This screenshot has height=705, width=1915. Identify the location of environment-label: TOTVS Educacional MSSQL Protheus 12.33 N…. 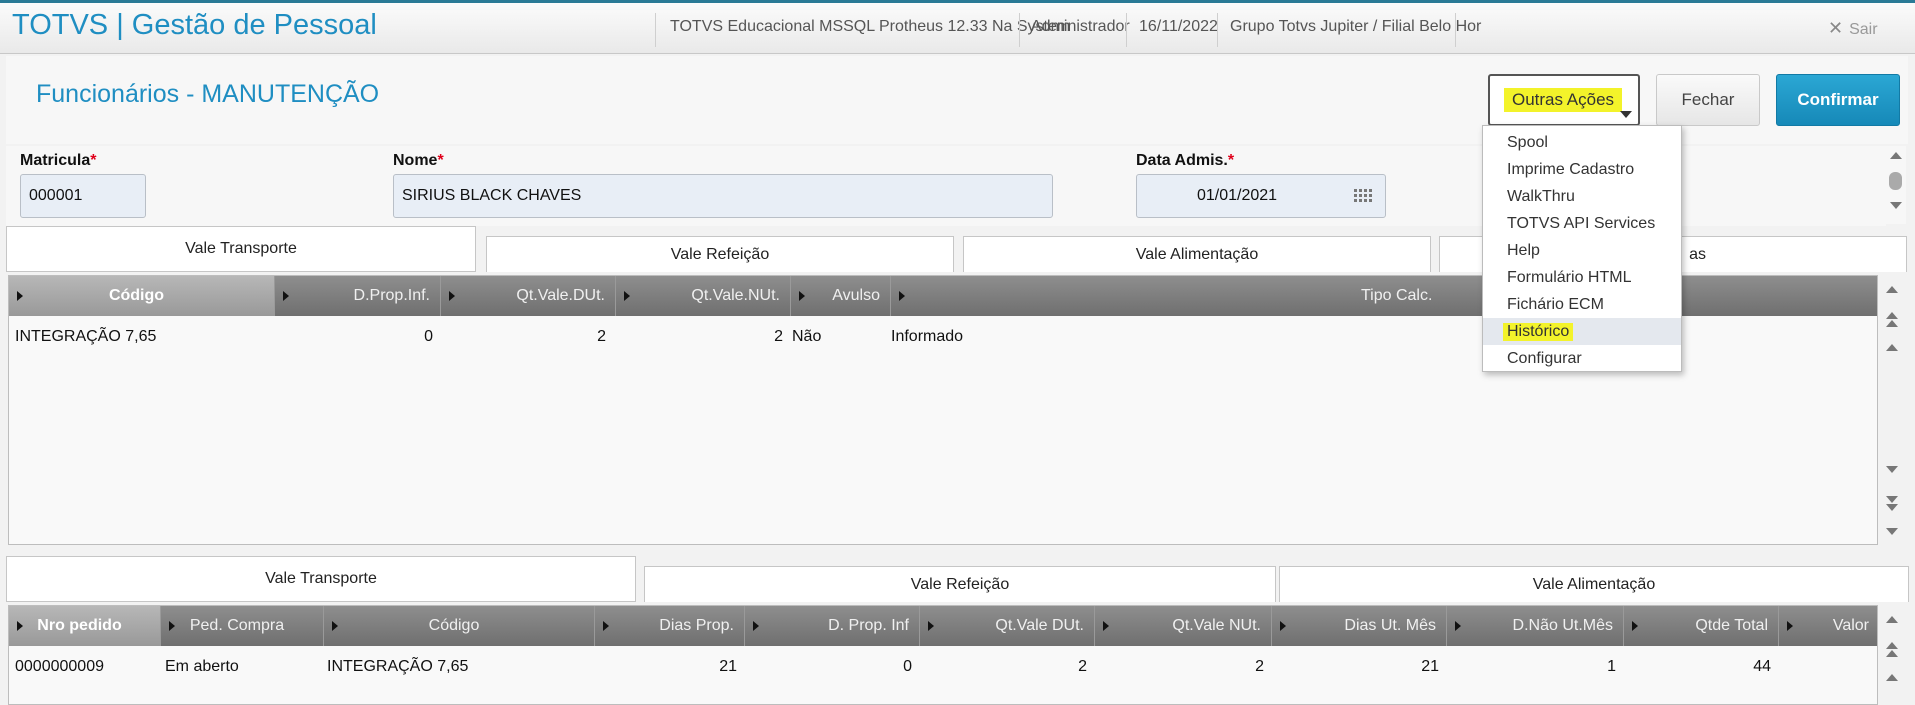
(870, 26).